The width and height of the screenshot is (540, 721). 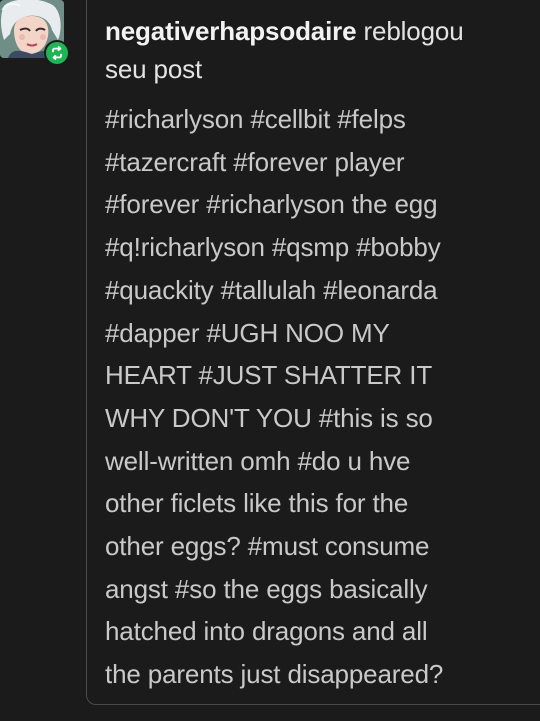 I want to click on reblog-icon, so click(x=57, y=53).